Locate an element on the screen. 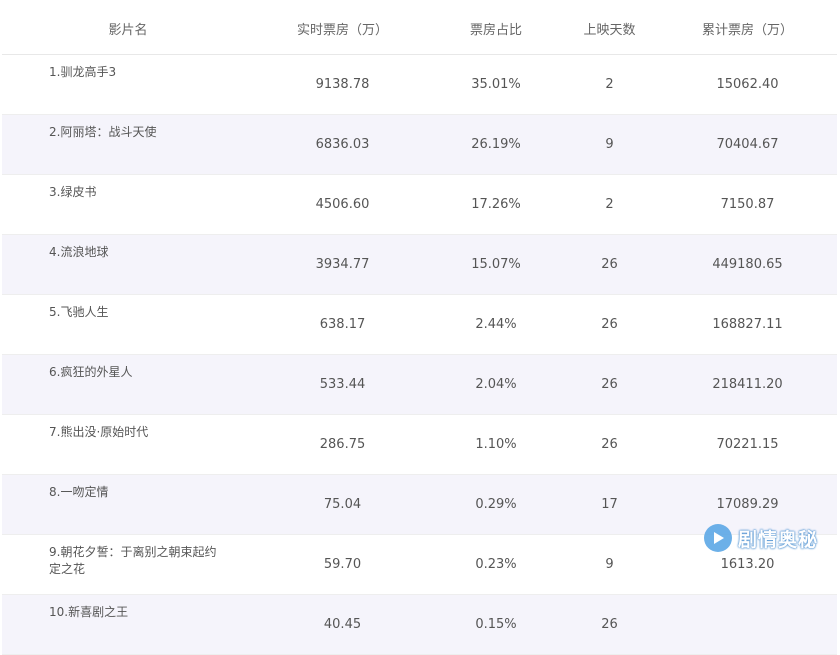  table-header-row: 影片名 实时票房（万） 票房占比 上映天数 累计票房（万） is located at coordinates (419, 28).